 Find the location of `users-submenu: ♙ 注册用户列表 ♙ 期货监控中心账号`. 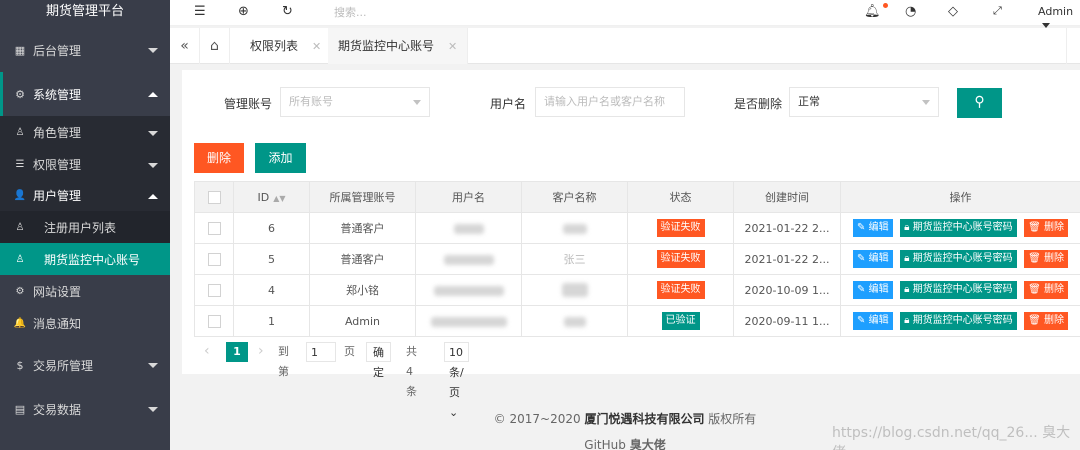

users-submenu: ♙ 注册用户列表 ♙ 期货监控中心账号 is located at coordinates (85, 243).